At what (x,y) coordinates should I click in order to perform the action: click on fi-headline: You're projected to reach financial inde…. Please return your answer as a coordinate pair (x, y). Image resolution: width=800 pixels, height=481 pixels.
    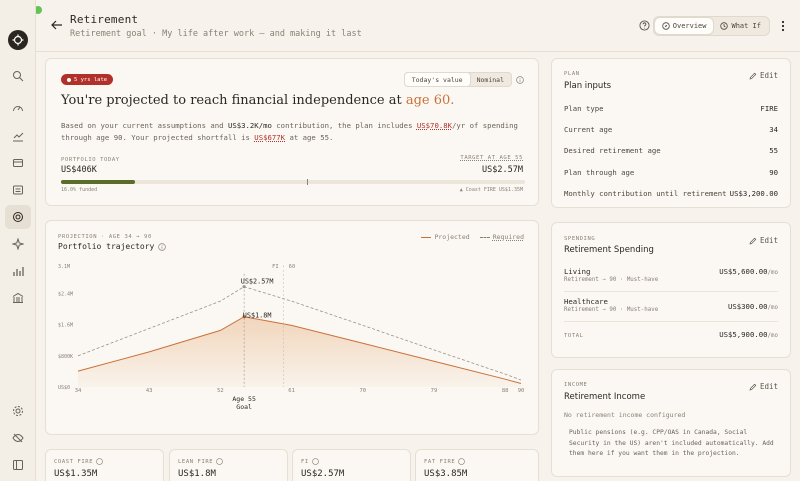
    Looking at the image, I should click on (257, 100).